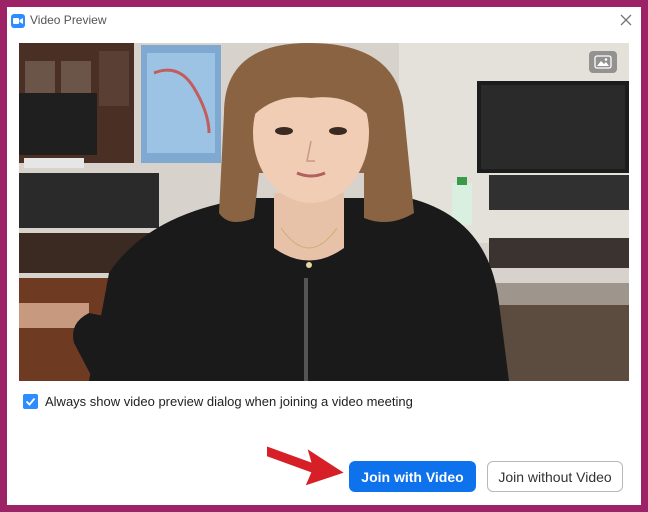  What do you see at coordinates (324, 21) in the screenshot?
I see `title-bar: Video Preview` at bounding box center [324, 21].